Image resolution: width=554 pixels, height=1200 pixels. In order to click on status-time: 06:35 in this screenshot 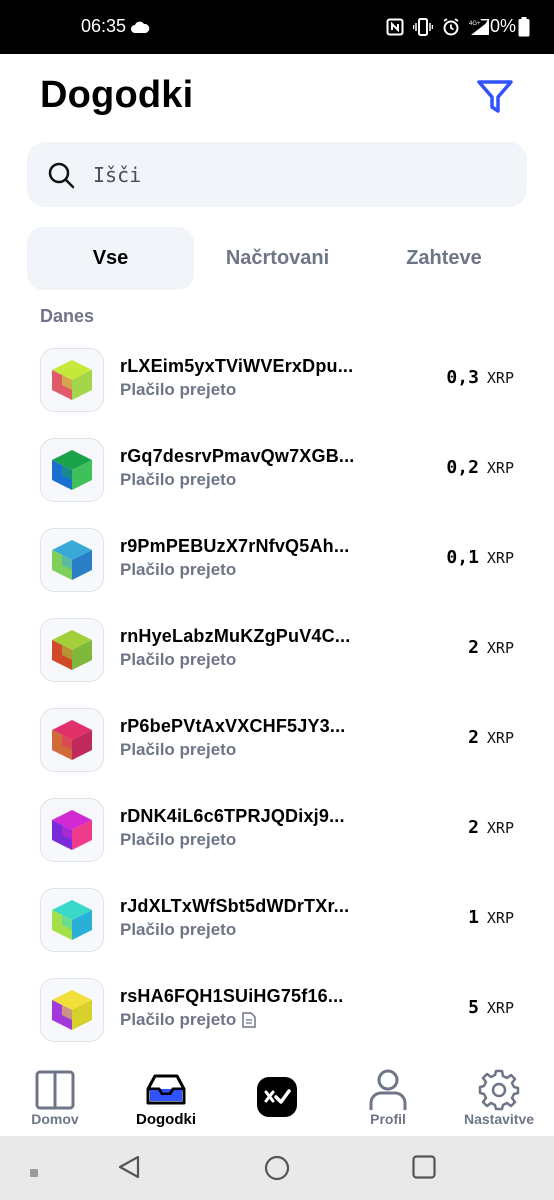, I will do `click(104, 26)`.